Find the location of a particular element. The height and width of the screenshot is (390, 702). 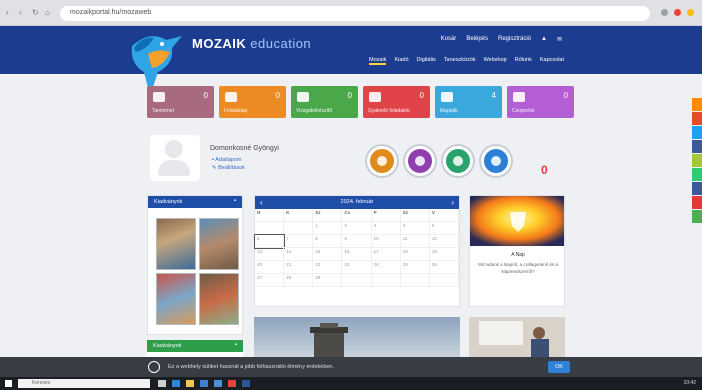

tile-mappak: 4 Mappák is located at coordinates (468, 102).